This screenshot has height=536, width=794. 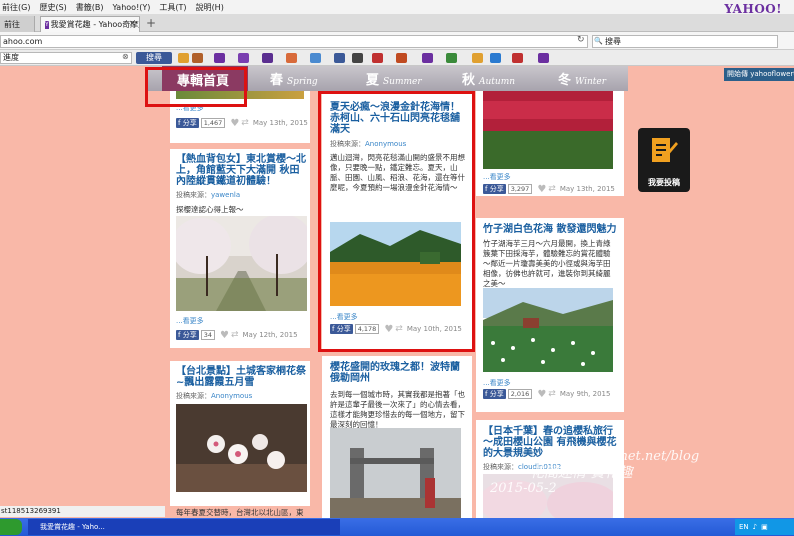 I want to click on menu-help: 說明(H), so click(x=210, y=7).